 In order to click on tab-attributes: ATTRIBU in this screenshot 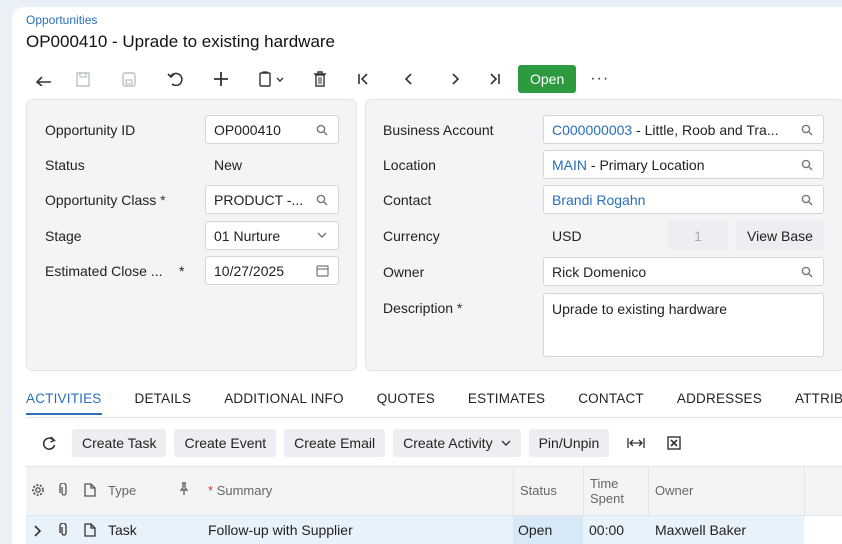, I will do `click(818, 403)`.